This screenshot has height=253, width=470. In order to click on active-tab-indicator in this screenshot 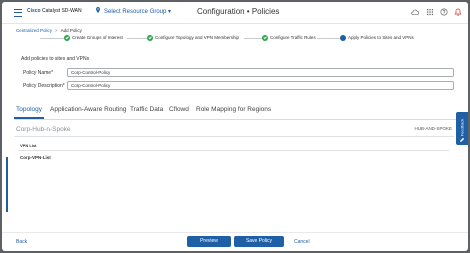, I will do `click(29, 118)`.